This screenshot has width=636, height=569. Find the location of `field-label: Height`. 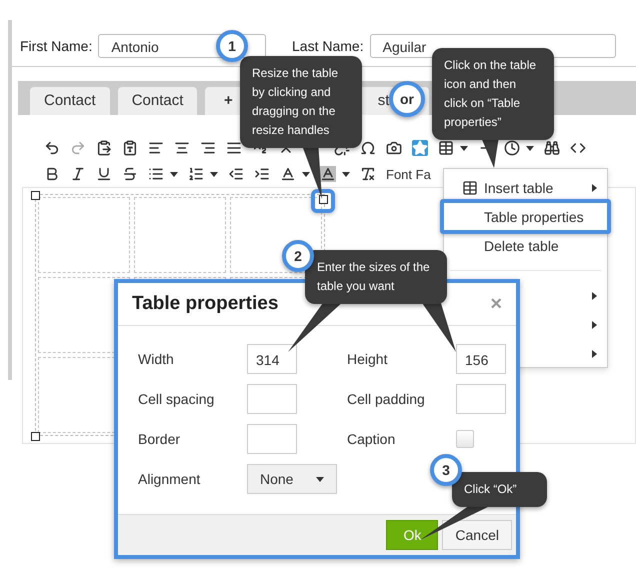

field-label: Height is located at coordinates (367, 359).